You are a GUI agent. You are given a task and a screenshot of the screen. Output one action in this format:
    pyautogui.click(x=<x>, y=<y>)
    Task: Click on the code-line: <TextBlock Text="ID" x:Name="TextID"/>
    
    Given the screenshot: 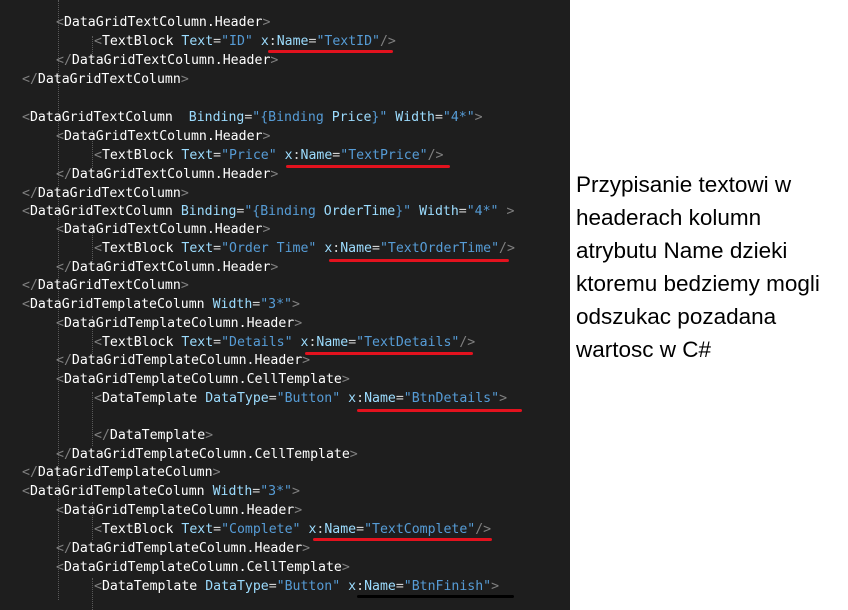 What is the action you would take?
    pyautogui.click(x=245, y=42)
    